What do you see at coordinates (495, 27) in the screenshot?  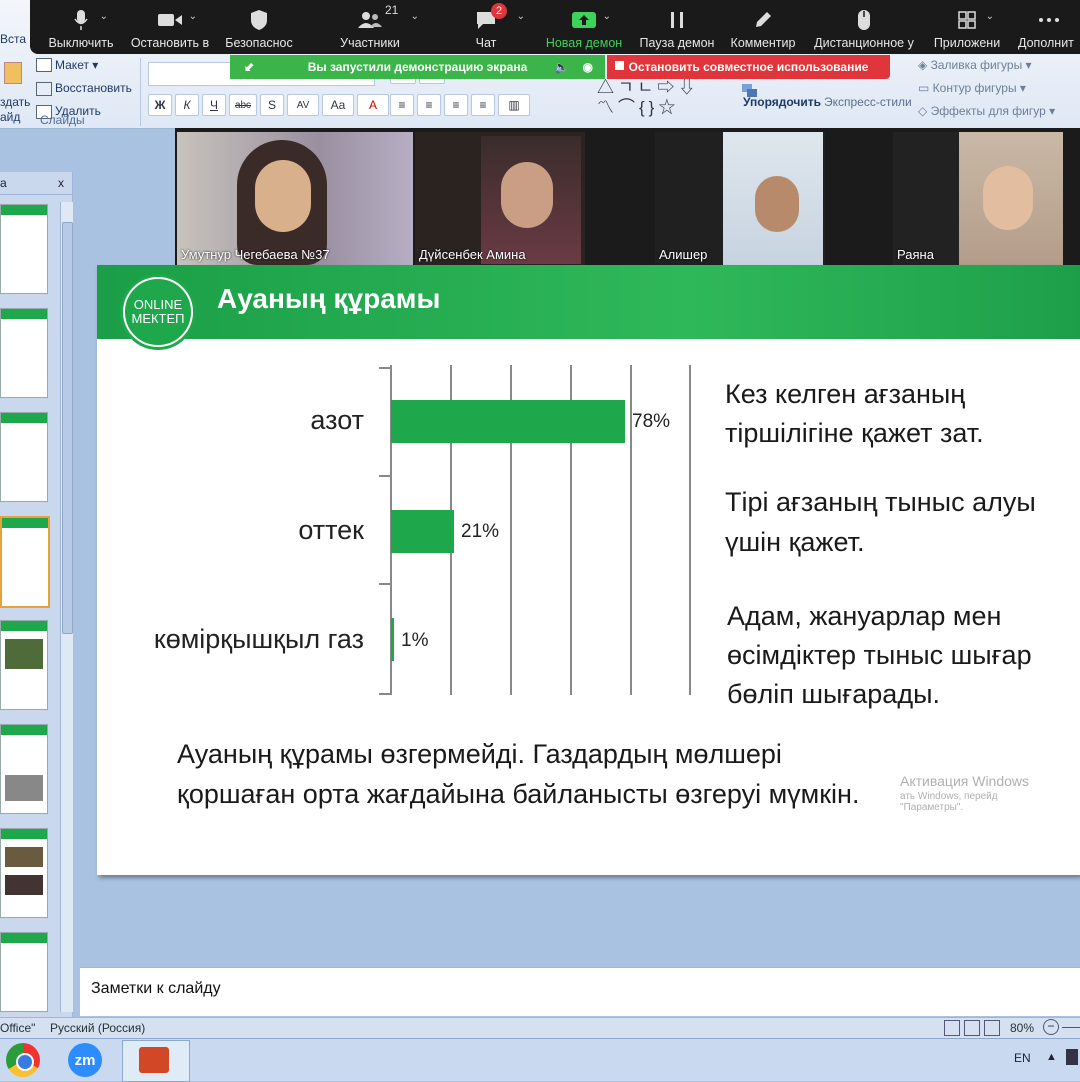 I see `chat-button: 2 ⌄ Чат` at bounding box center [495, 27].